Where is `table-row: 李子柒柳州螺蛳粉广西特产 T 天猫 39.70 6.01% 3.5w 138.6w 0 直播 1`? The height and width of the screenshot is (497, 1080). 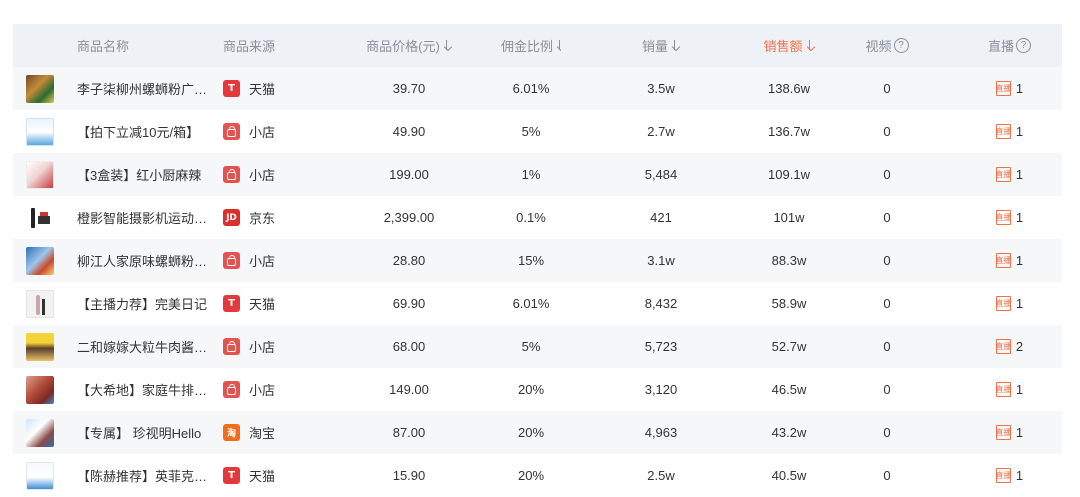 table-row: 李子柒柳州螺蛳粉广西特产 T 天猫 39.70 6.01% 3.5w 138.6w 0 直播 1 is located at coordinates (537, 88).